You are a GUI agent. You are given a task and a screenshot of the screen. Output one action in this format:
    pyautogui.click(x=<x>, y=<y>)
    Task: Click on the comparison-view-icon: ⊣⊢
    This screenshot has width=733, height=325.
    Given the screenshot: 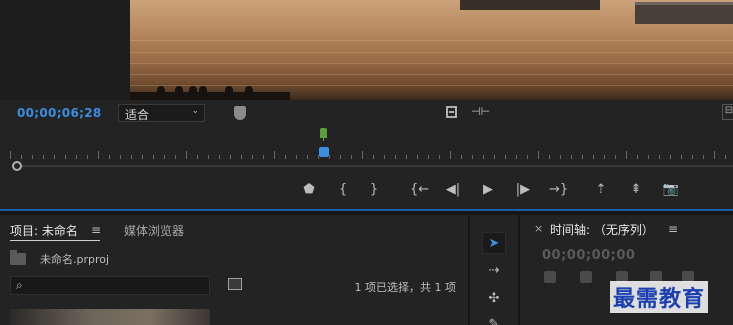 What is the action you would take?
    pyautogui.click(x=480, y=111)
    